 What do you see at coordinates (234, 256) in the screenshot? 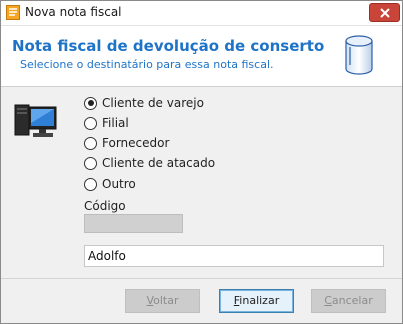
I see `recipient-name-field: Adolfo` at bounding box center [234, 256].